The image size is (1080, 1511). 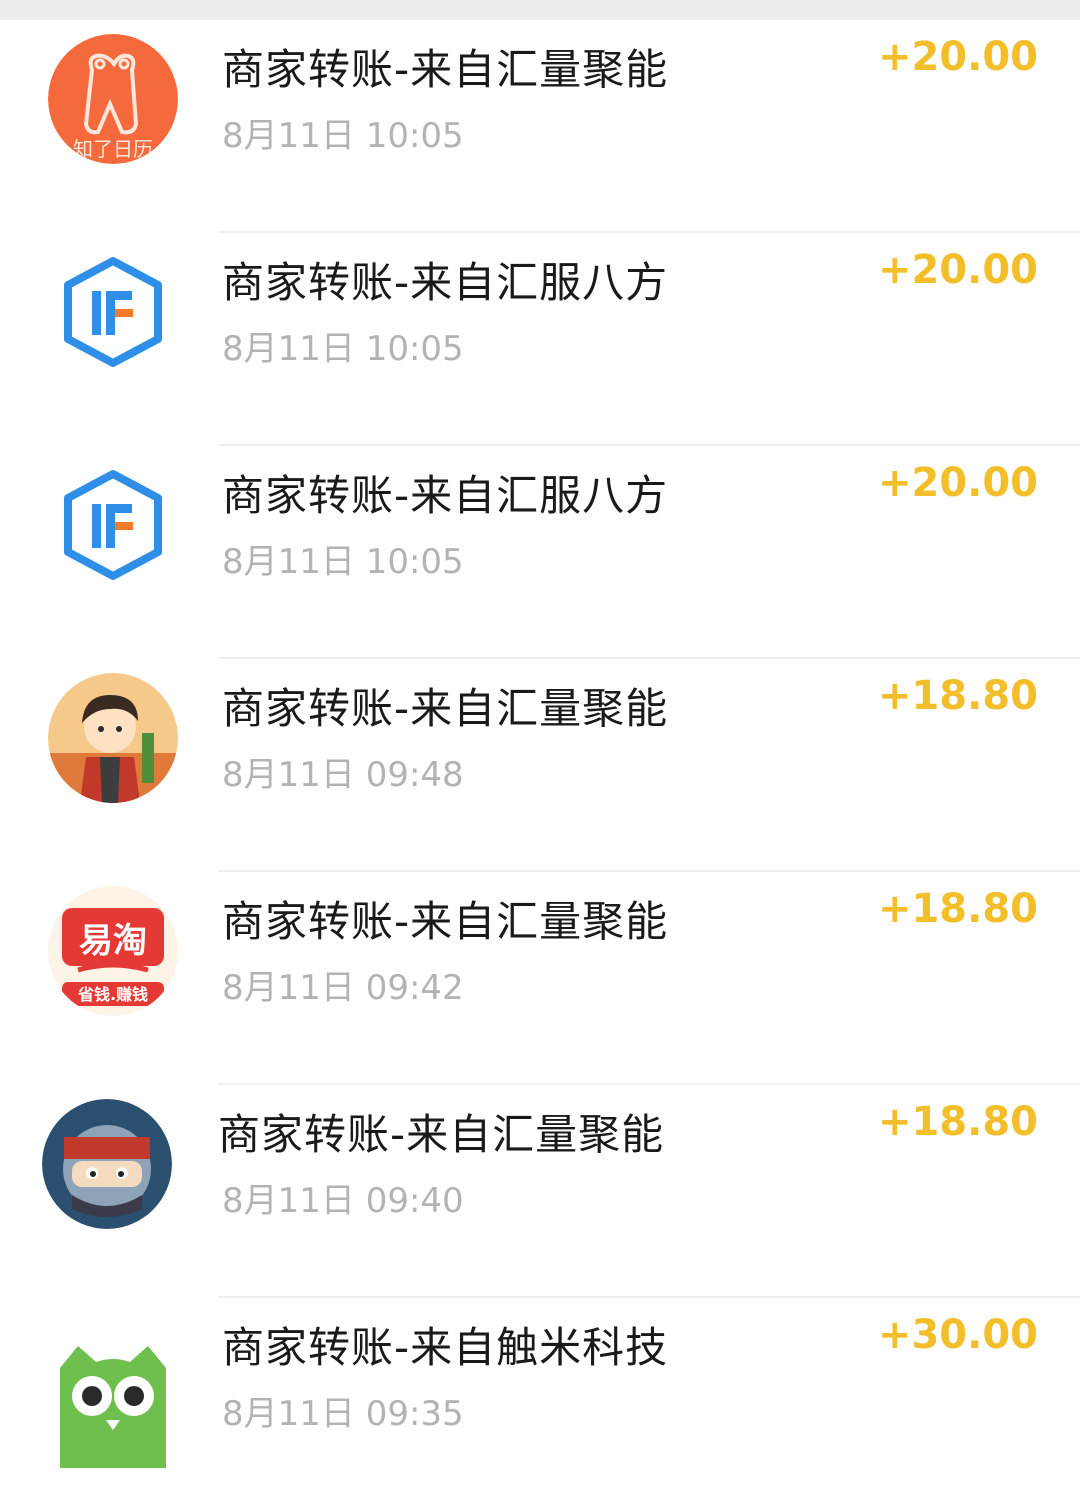 I want to click on transaction-time: 8月11日 09:40, so click(x=343, y=1201).